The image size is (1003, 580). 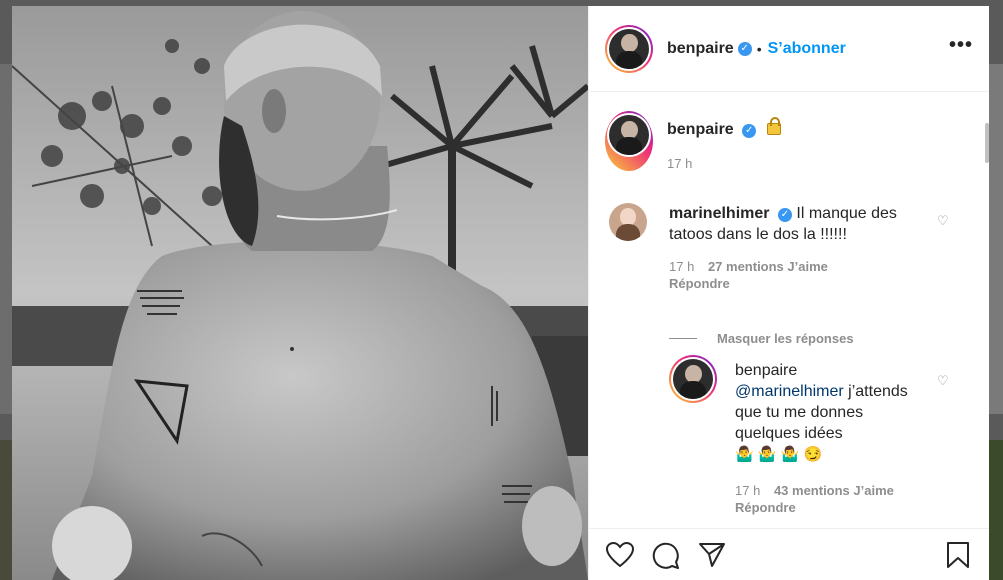 I want to click on reply-mention: @marinelhimer, so click(x=789, y=391).